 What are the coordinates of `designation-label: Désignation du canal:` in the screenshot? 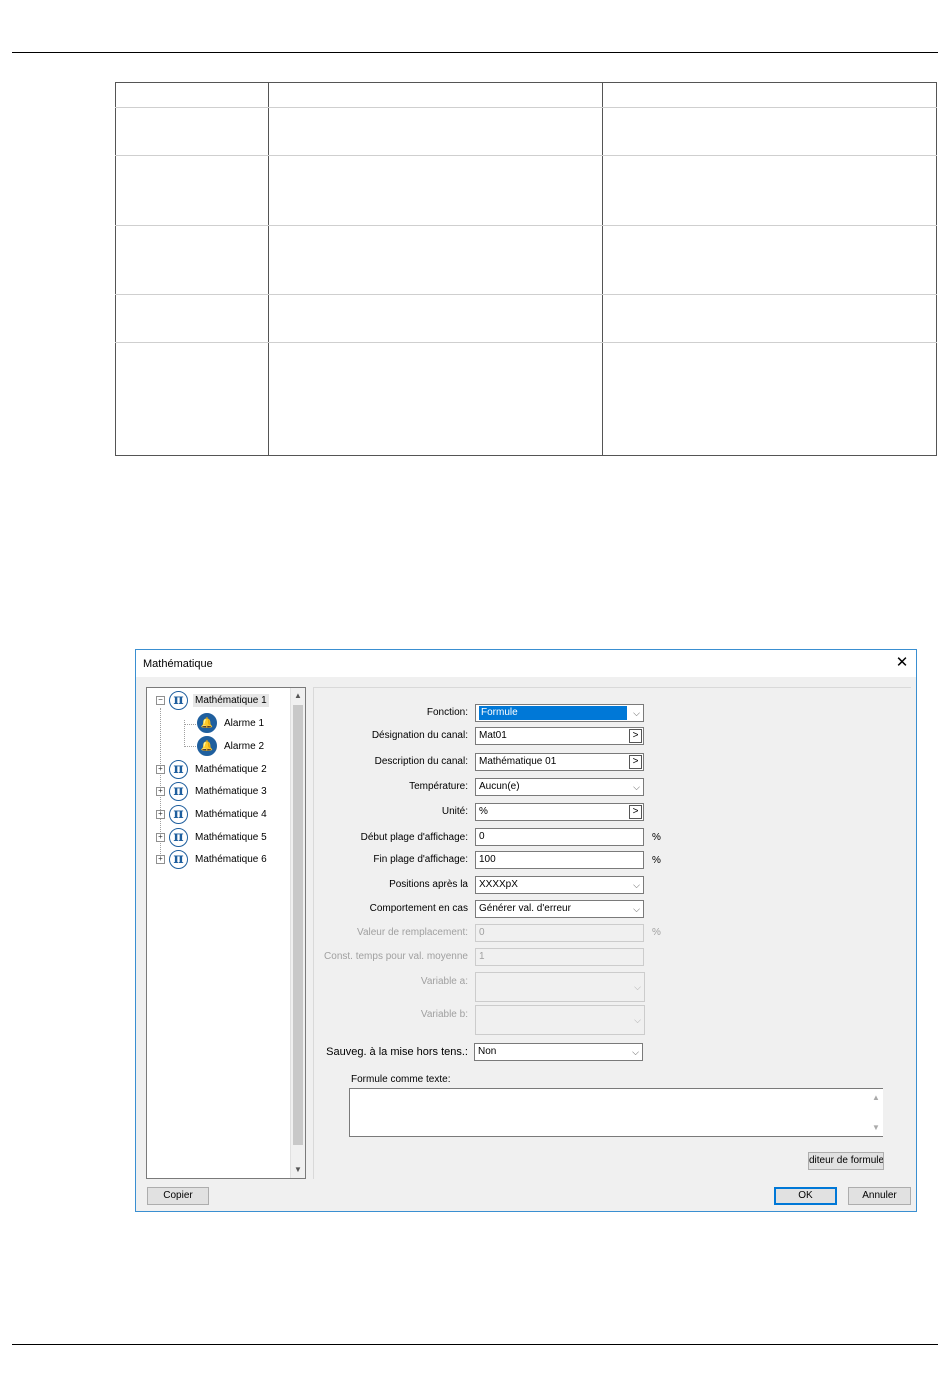 It's located at (419, 735).